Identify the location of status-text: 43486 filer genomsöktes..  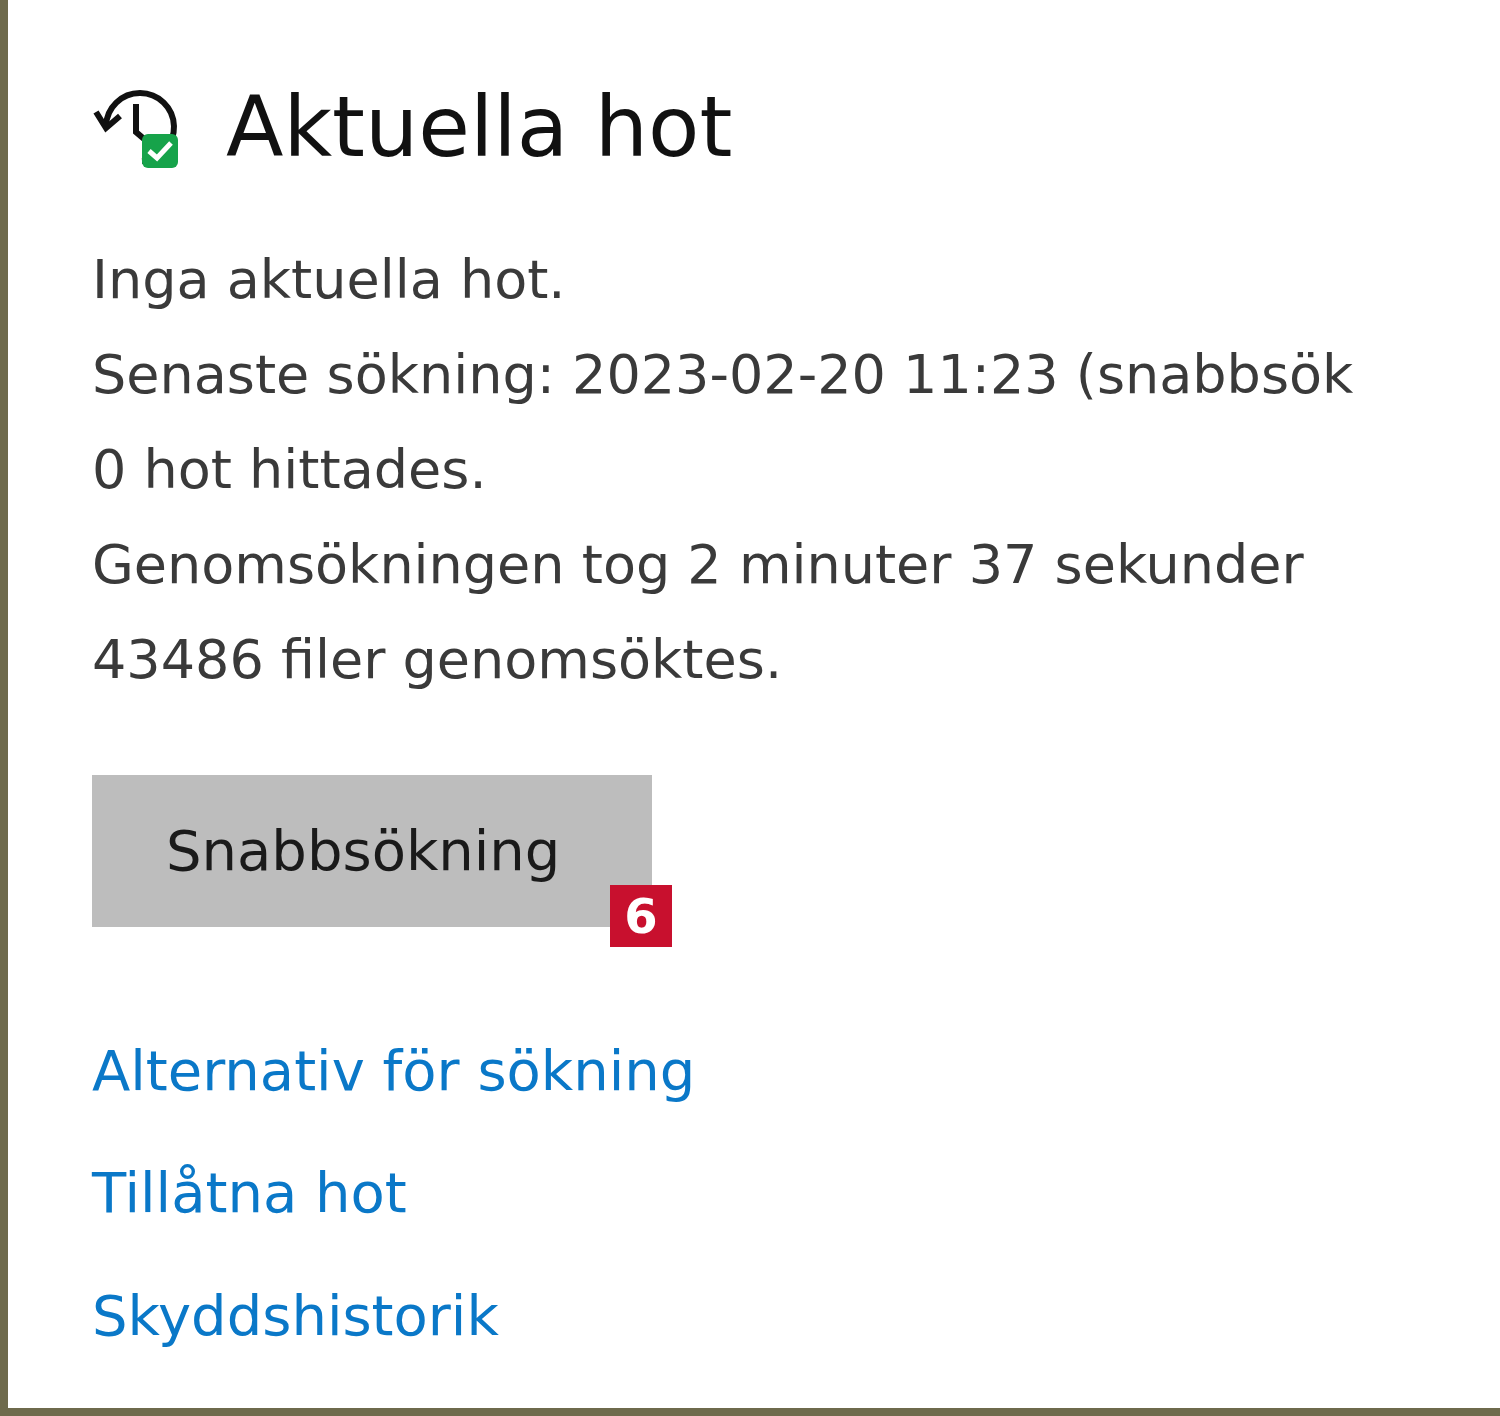
(438, 660).